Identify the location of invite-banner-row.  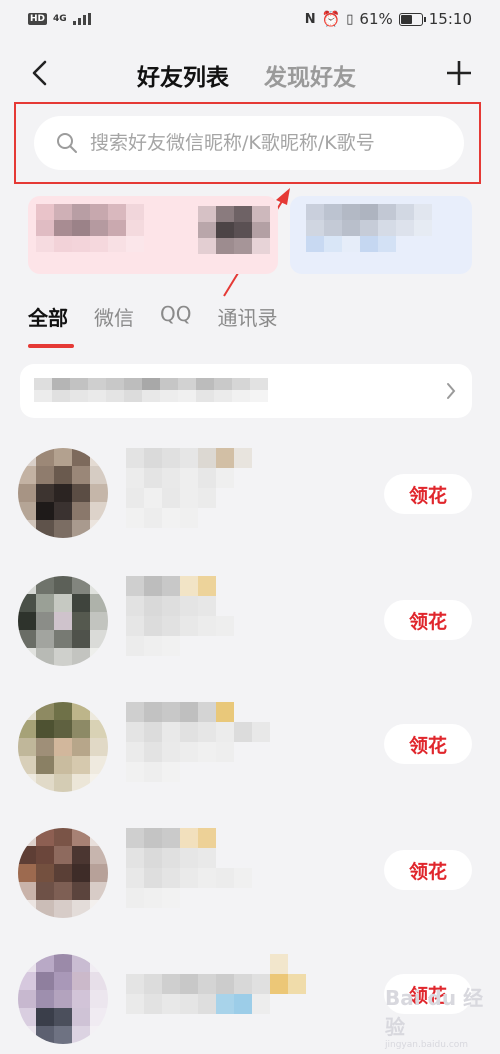
(246, 391).